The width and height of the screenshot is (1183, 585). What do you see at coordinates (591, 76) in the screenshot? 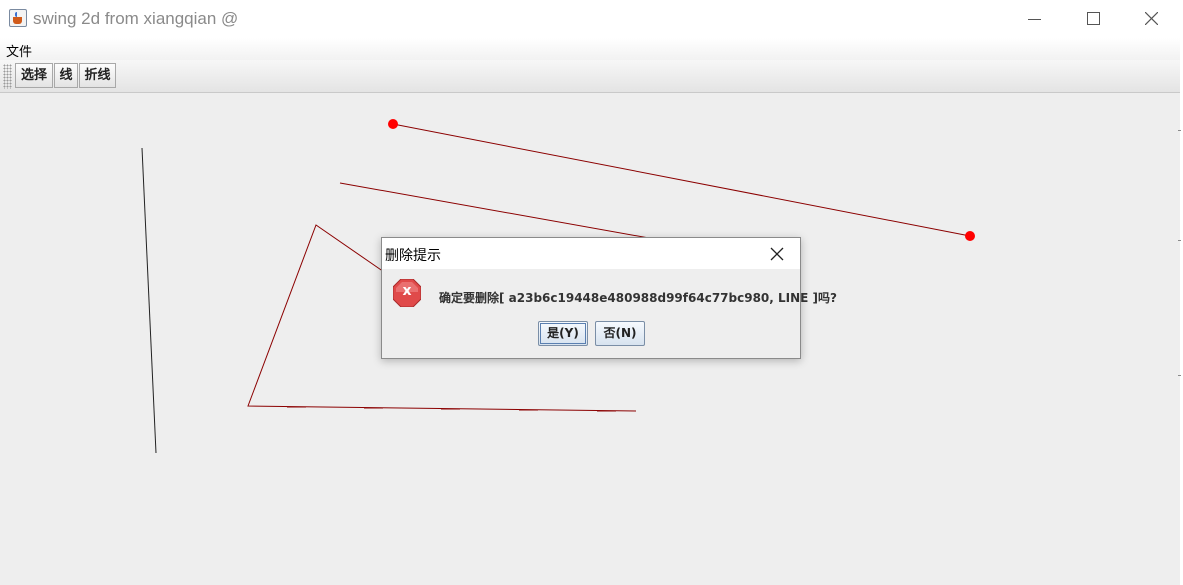
I see `toolbar: 选择 线 折线` at bounding box center [591, 76].